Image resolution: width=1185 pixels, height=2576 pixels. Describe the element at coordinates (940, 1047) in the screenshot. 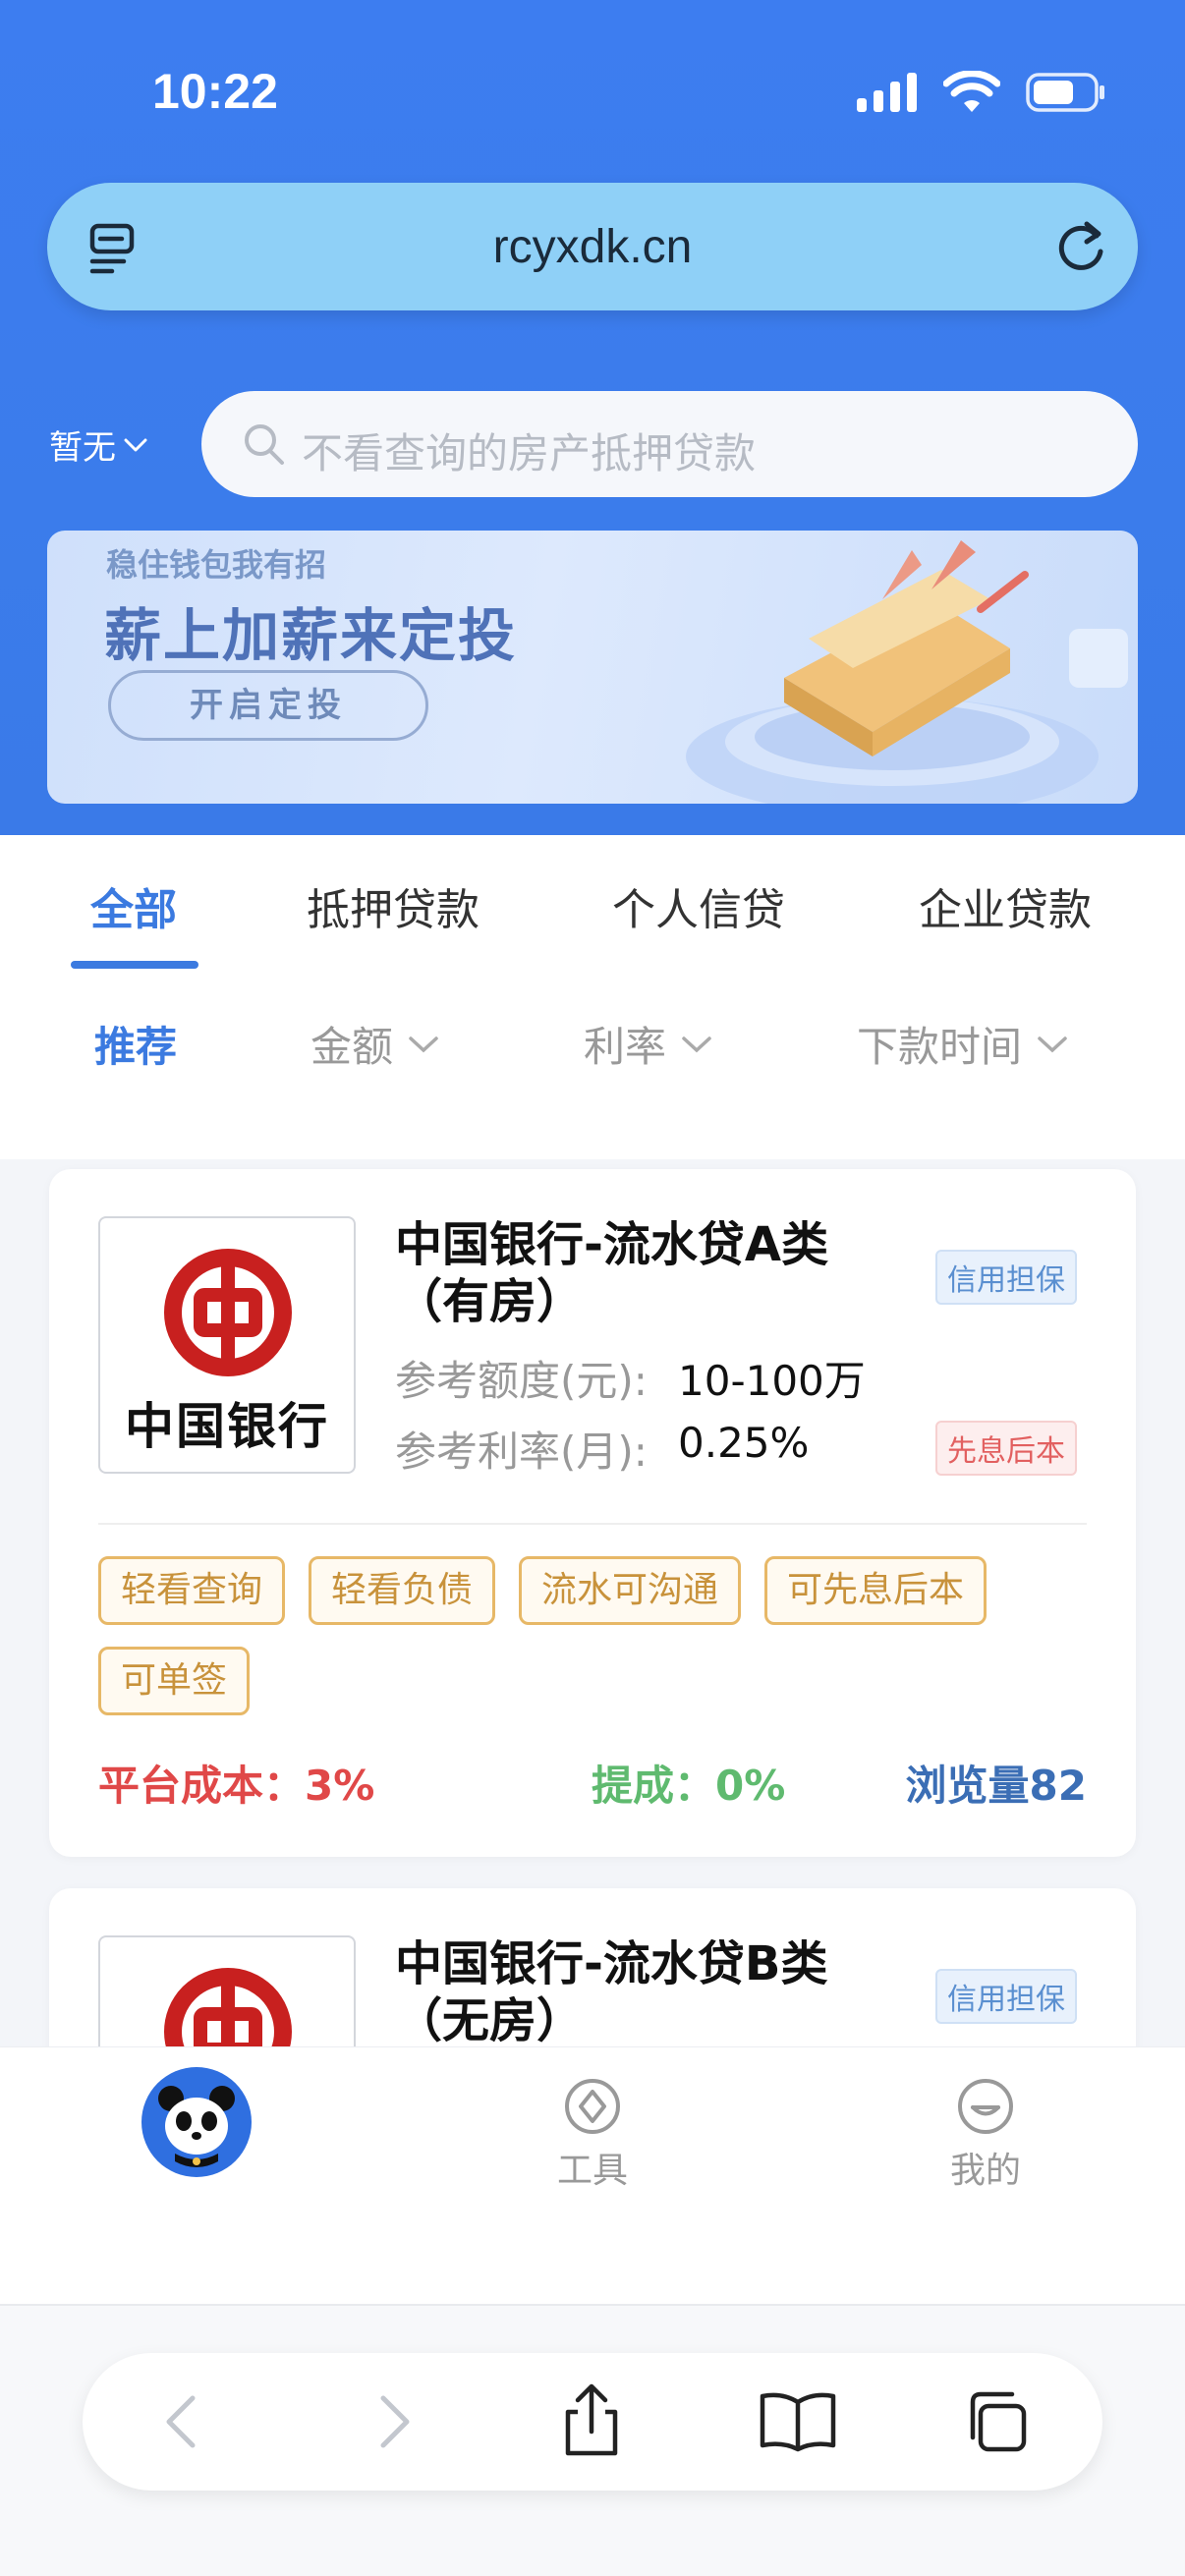

I see `filter-label: 下款时间` at that location.